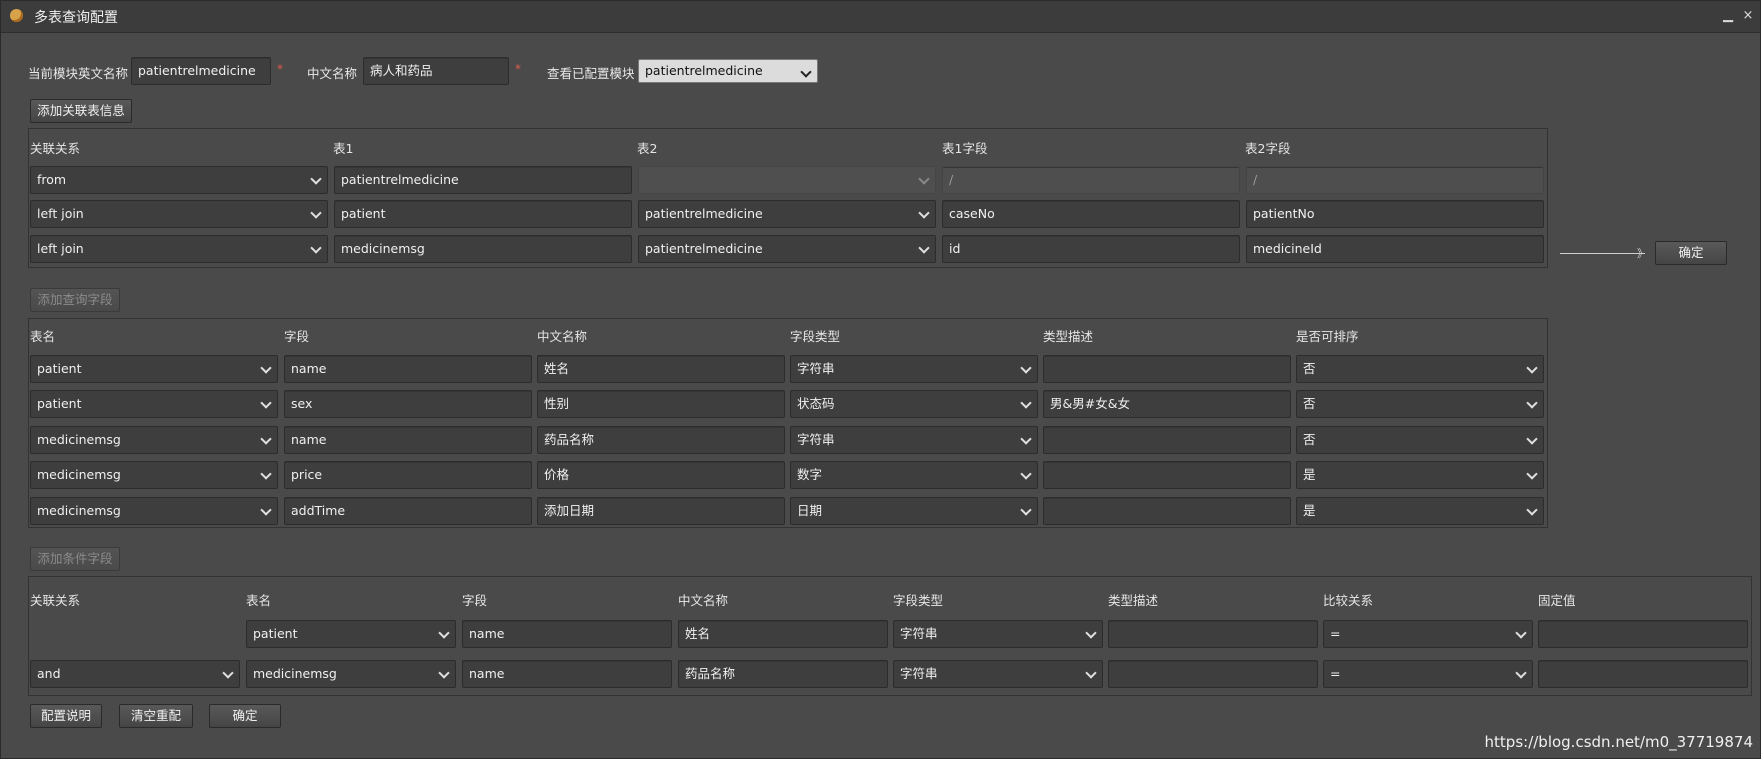  Describe the element at coordinates (661, 475) in the screenshot. I see `cn-name-input: 价格` at that location.